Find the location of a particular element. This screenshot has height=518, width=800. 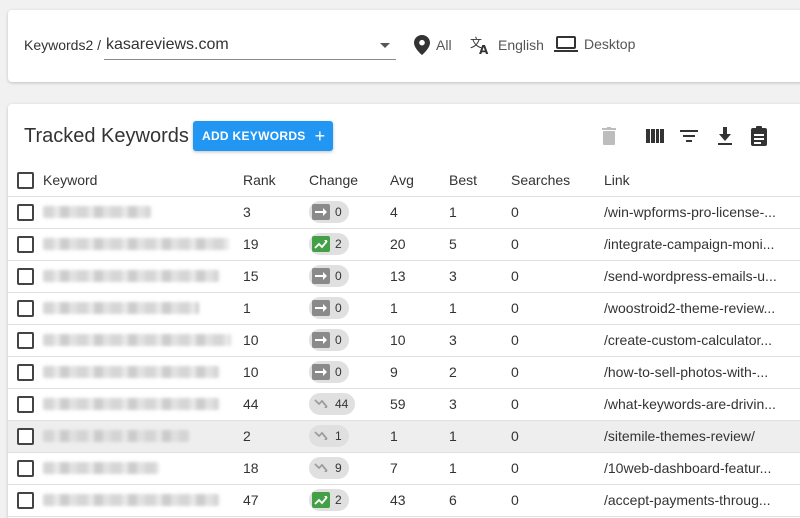

change-chip: 0 is located at coordinates (329, 212).